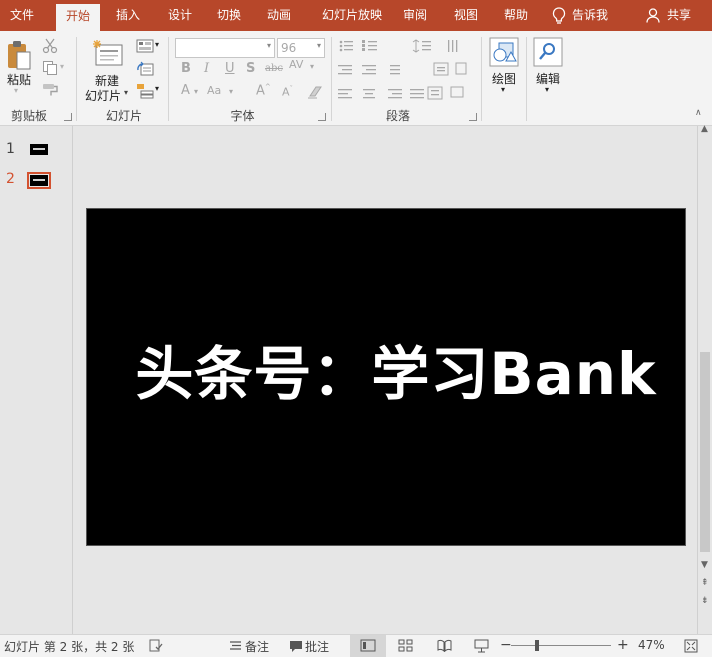 This screenshot has height=657, width=712. What do you see at coordinates (322, 117) in the screenshot?
I see `font-dialog-launcher` at bounding box center [322, 117].